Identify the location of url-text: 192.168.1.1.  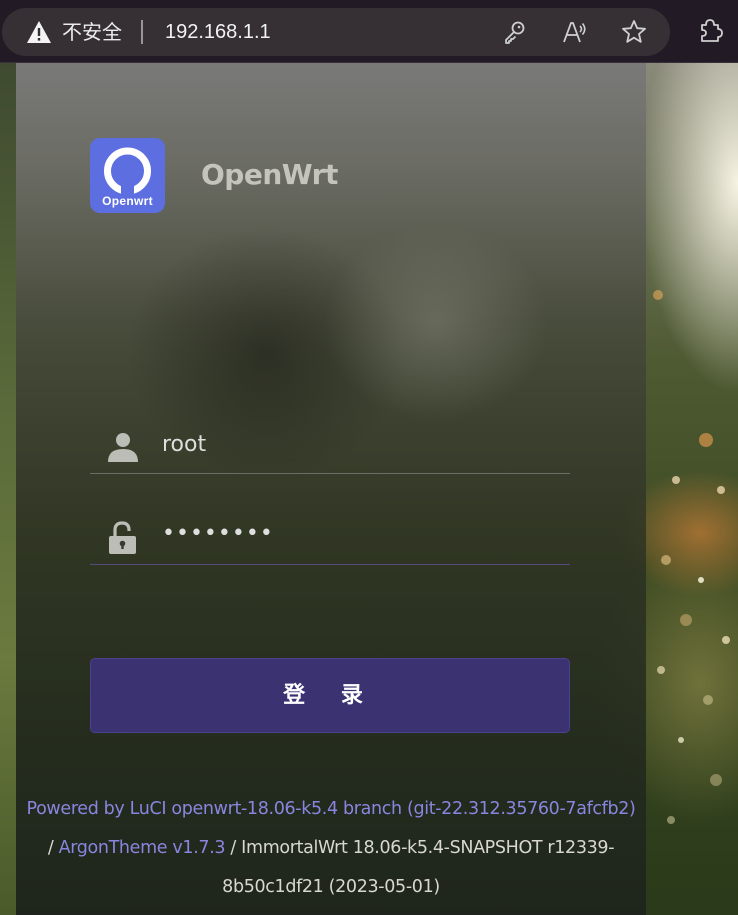
(218, 32).